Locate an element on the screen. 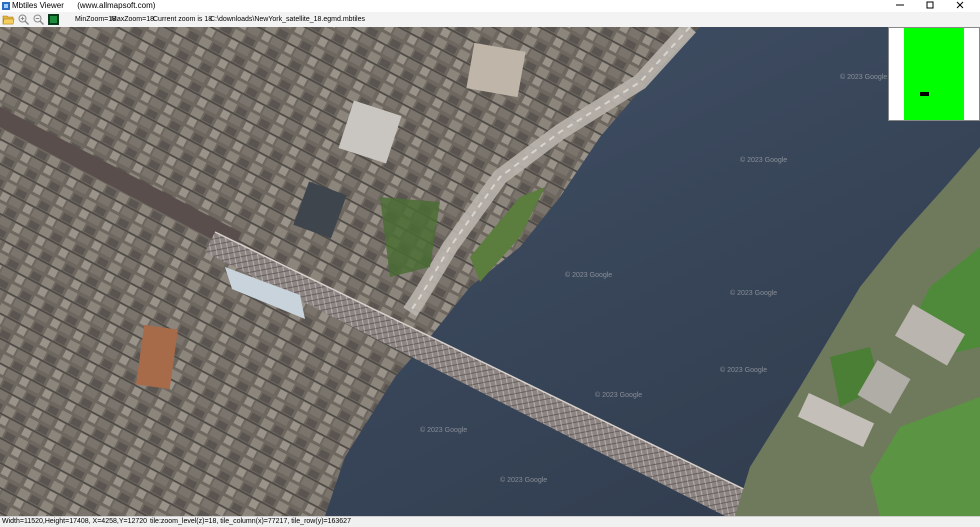 The height and width of the screenshot is (527, 980). max-zoom-label: MaxZoom=18 is located at coordinates (132, 19).